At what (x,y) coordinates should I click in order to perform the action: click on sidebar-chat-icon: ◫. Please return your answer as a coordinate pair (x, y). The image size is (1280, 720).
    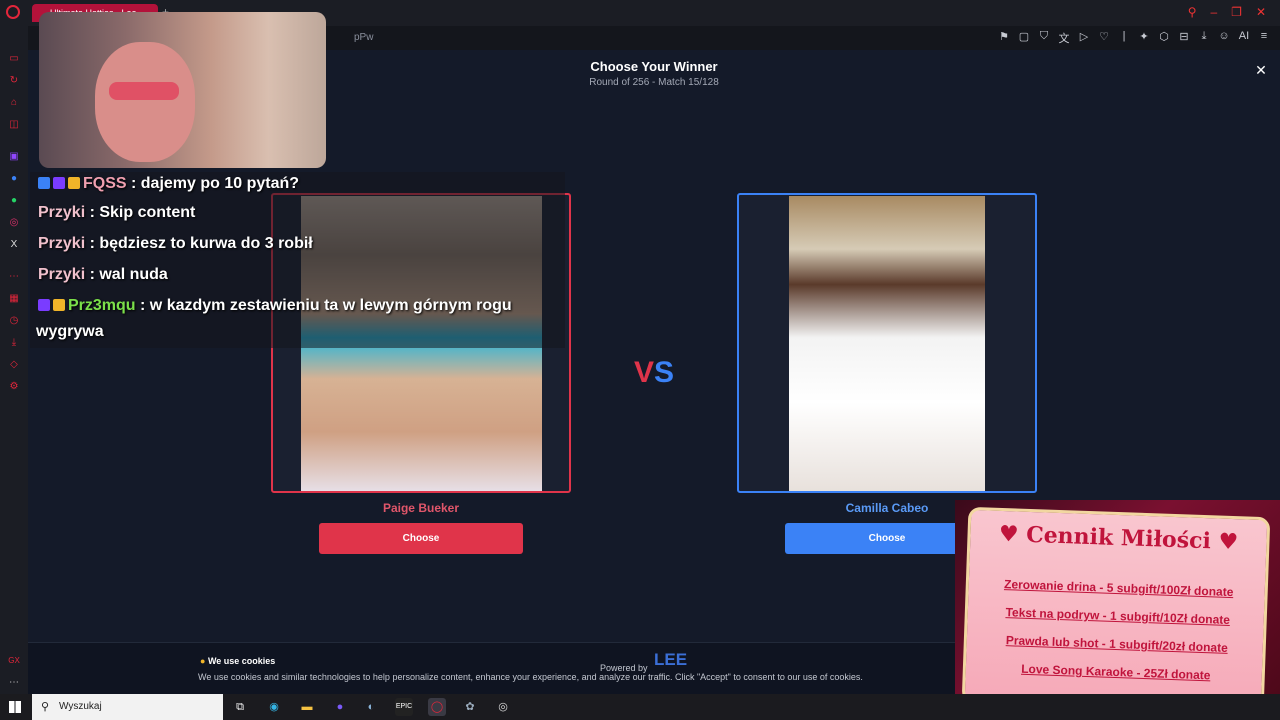
    Looking at the image, I should click on (14, 125).